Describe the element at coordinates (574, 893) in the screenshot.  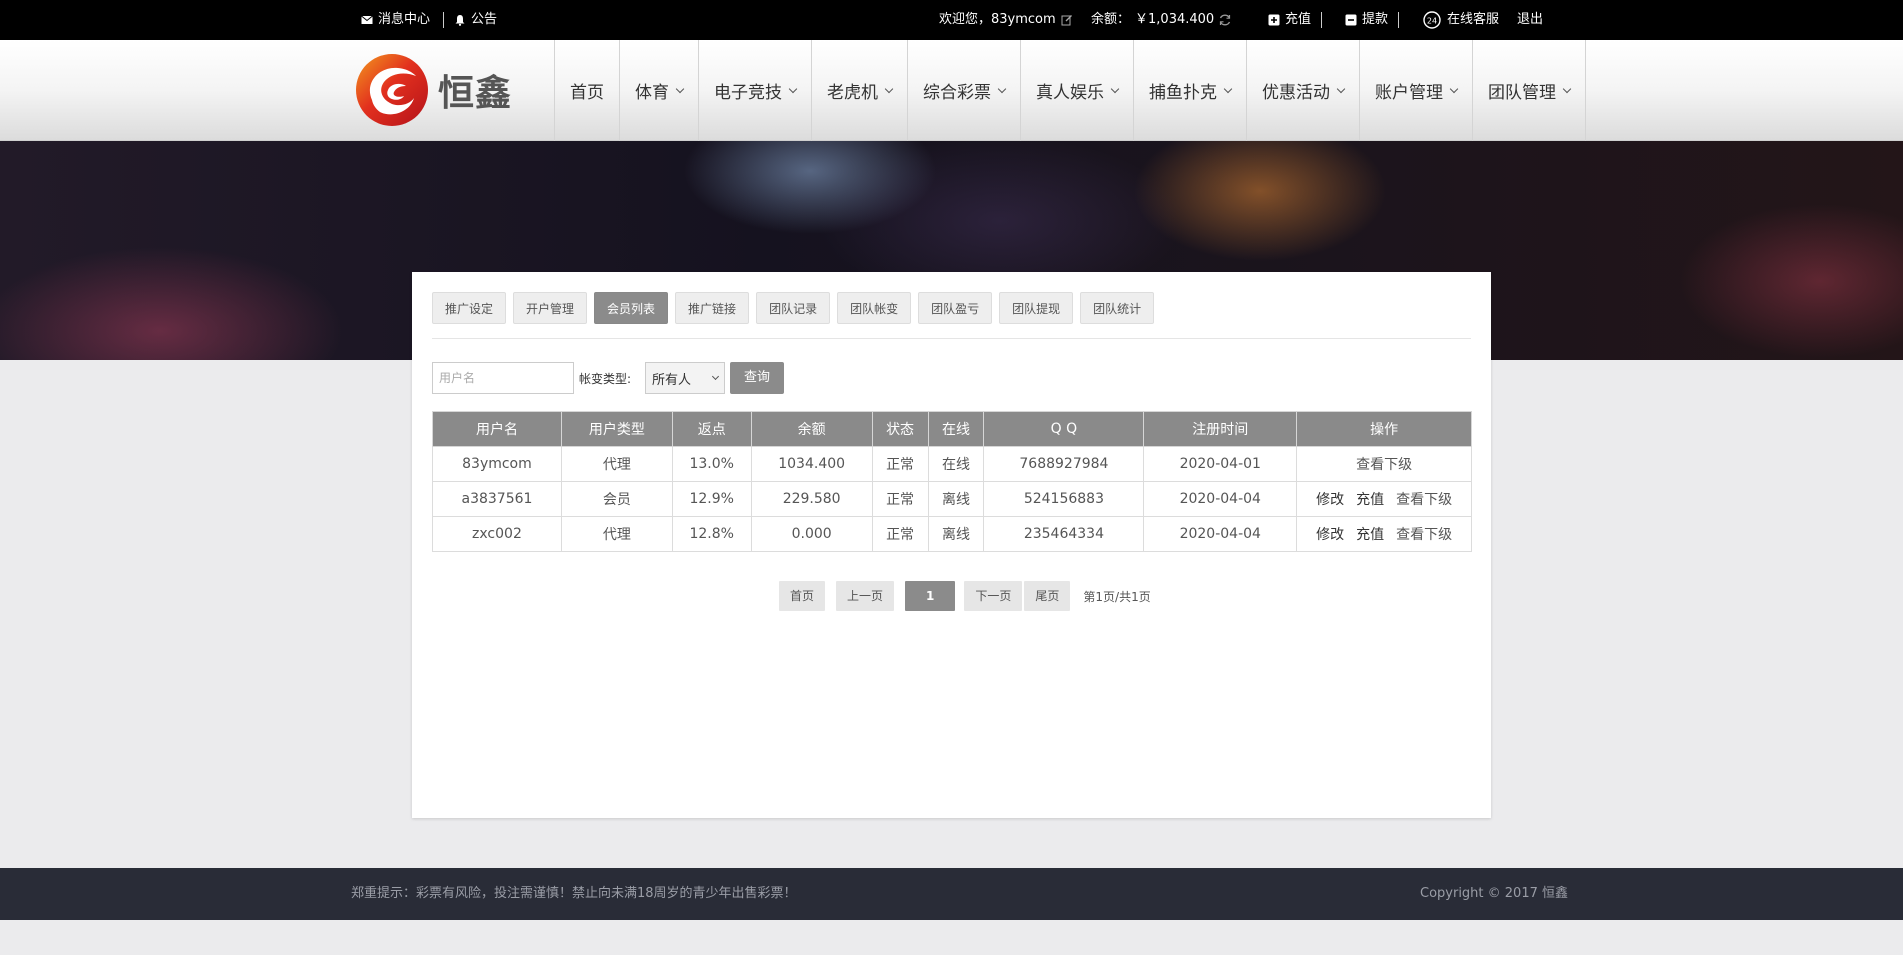
I see `footer-notice: 郑重提示：彩票有风险，投注需谨慎！禁止向未满18周岁的青少年出售彩票！` at that location.